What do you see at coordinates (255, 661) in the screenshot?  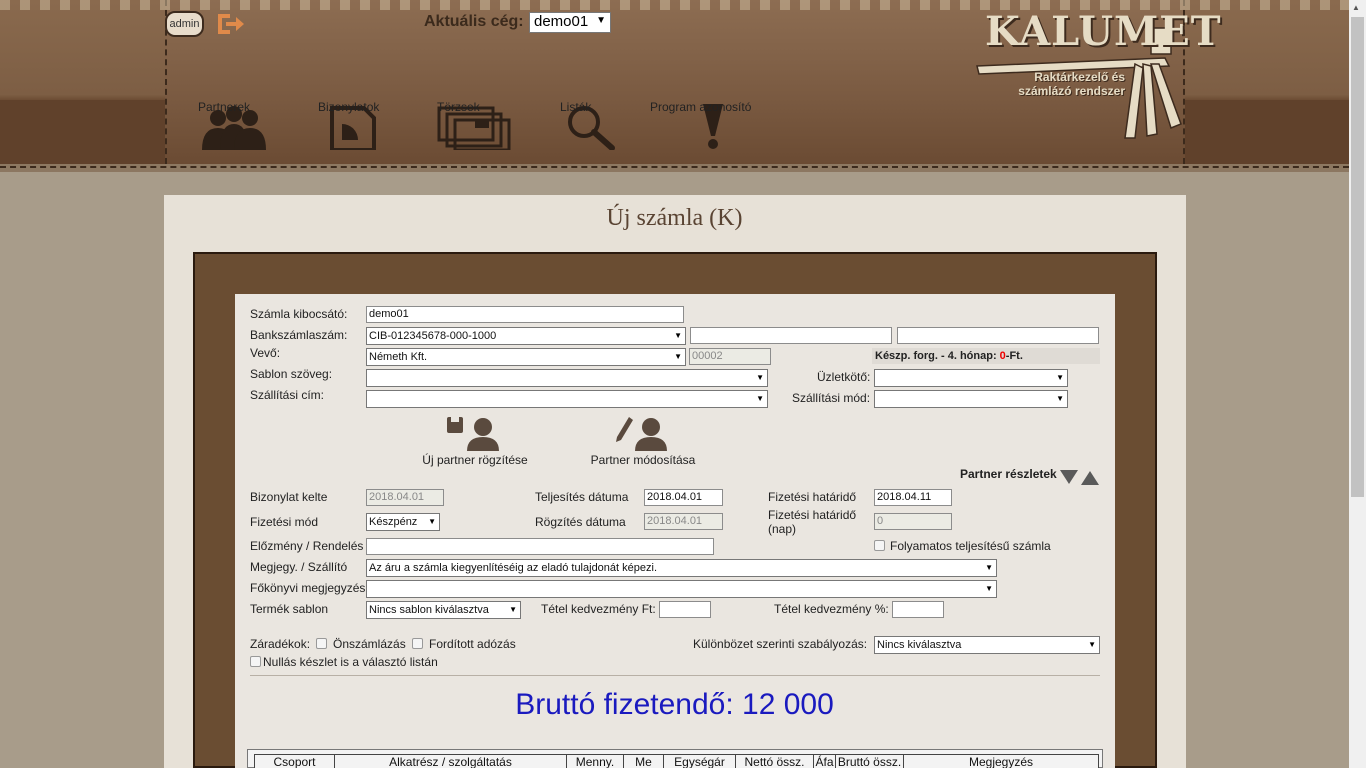 I see `zero-stock-checkbox` at bounding box center [255, 661].